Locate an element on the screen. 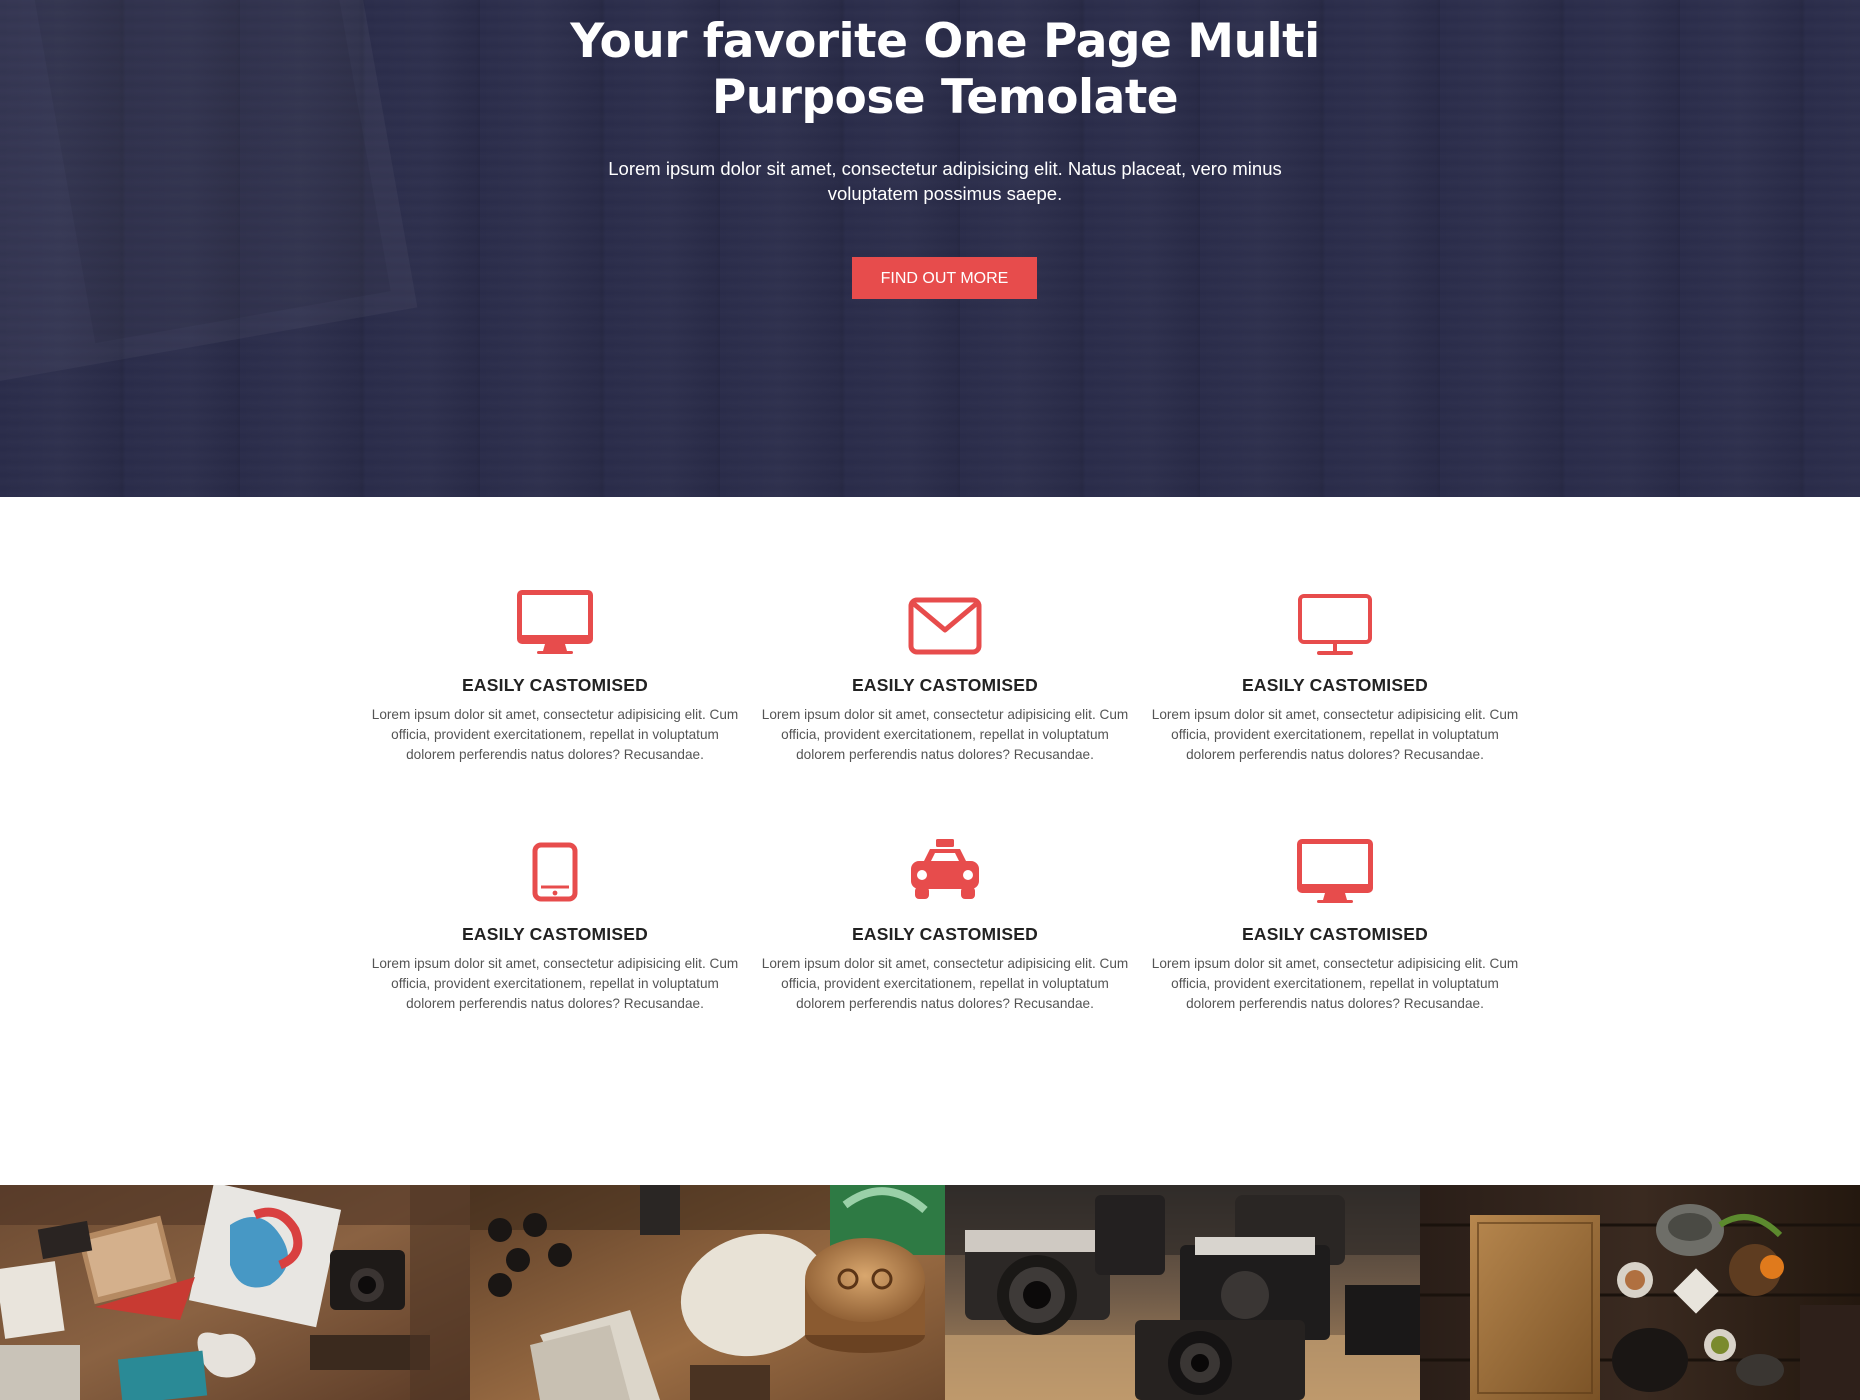  craft-supplies-photo is located at coordinates (235, 1292).